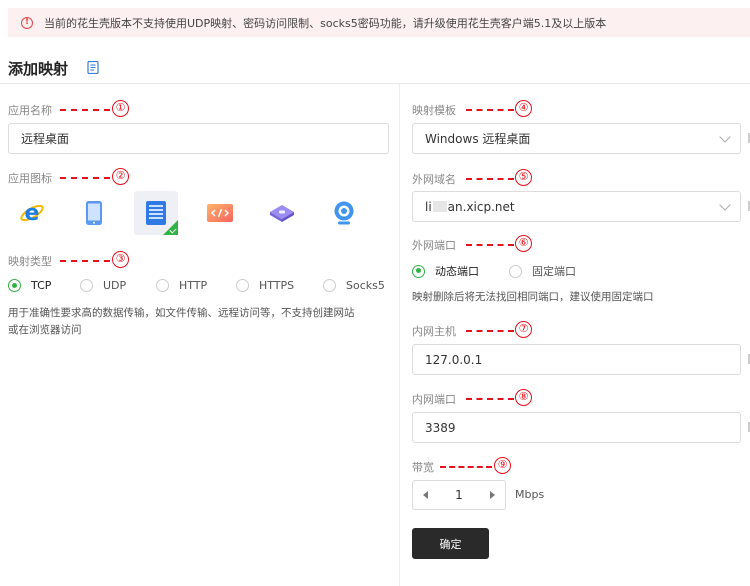 The image size is (750, 586). Describe the element at coordinates (492, 495) in the screenshot. I see `increment-icon` at that location.